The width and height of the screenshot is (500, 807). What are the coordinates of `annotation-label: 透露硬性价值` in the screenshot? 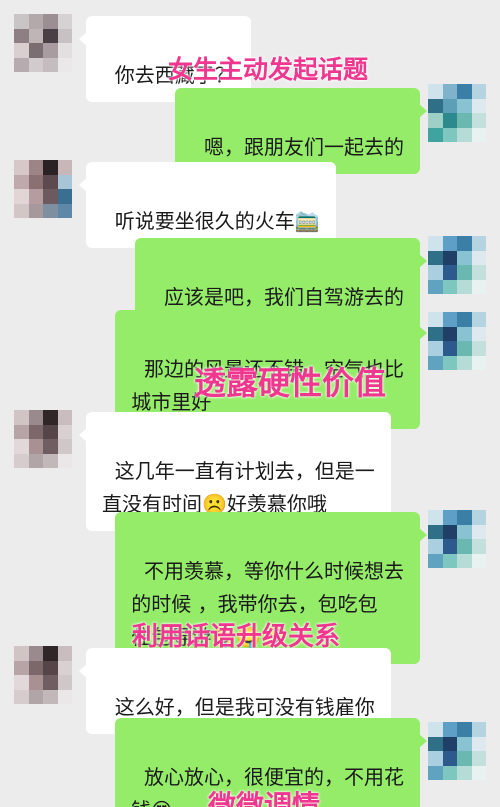 It's located at (290, 383).